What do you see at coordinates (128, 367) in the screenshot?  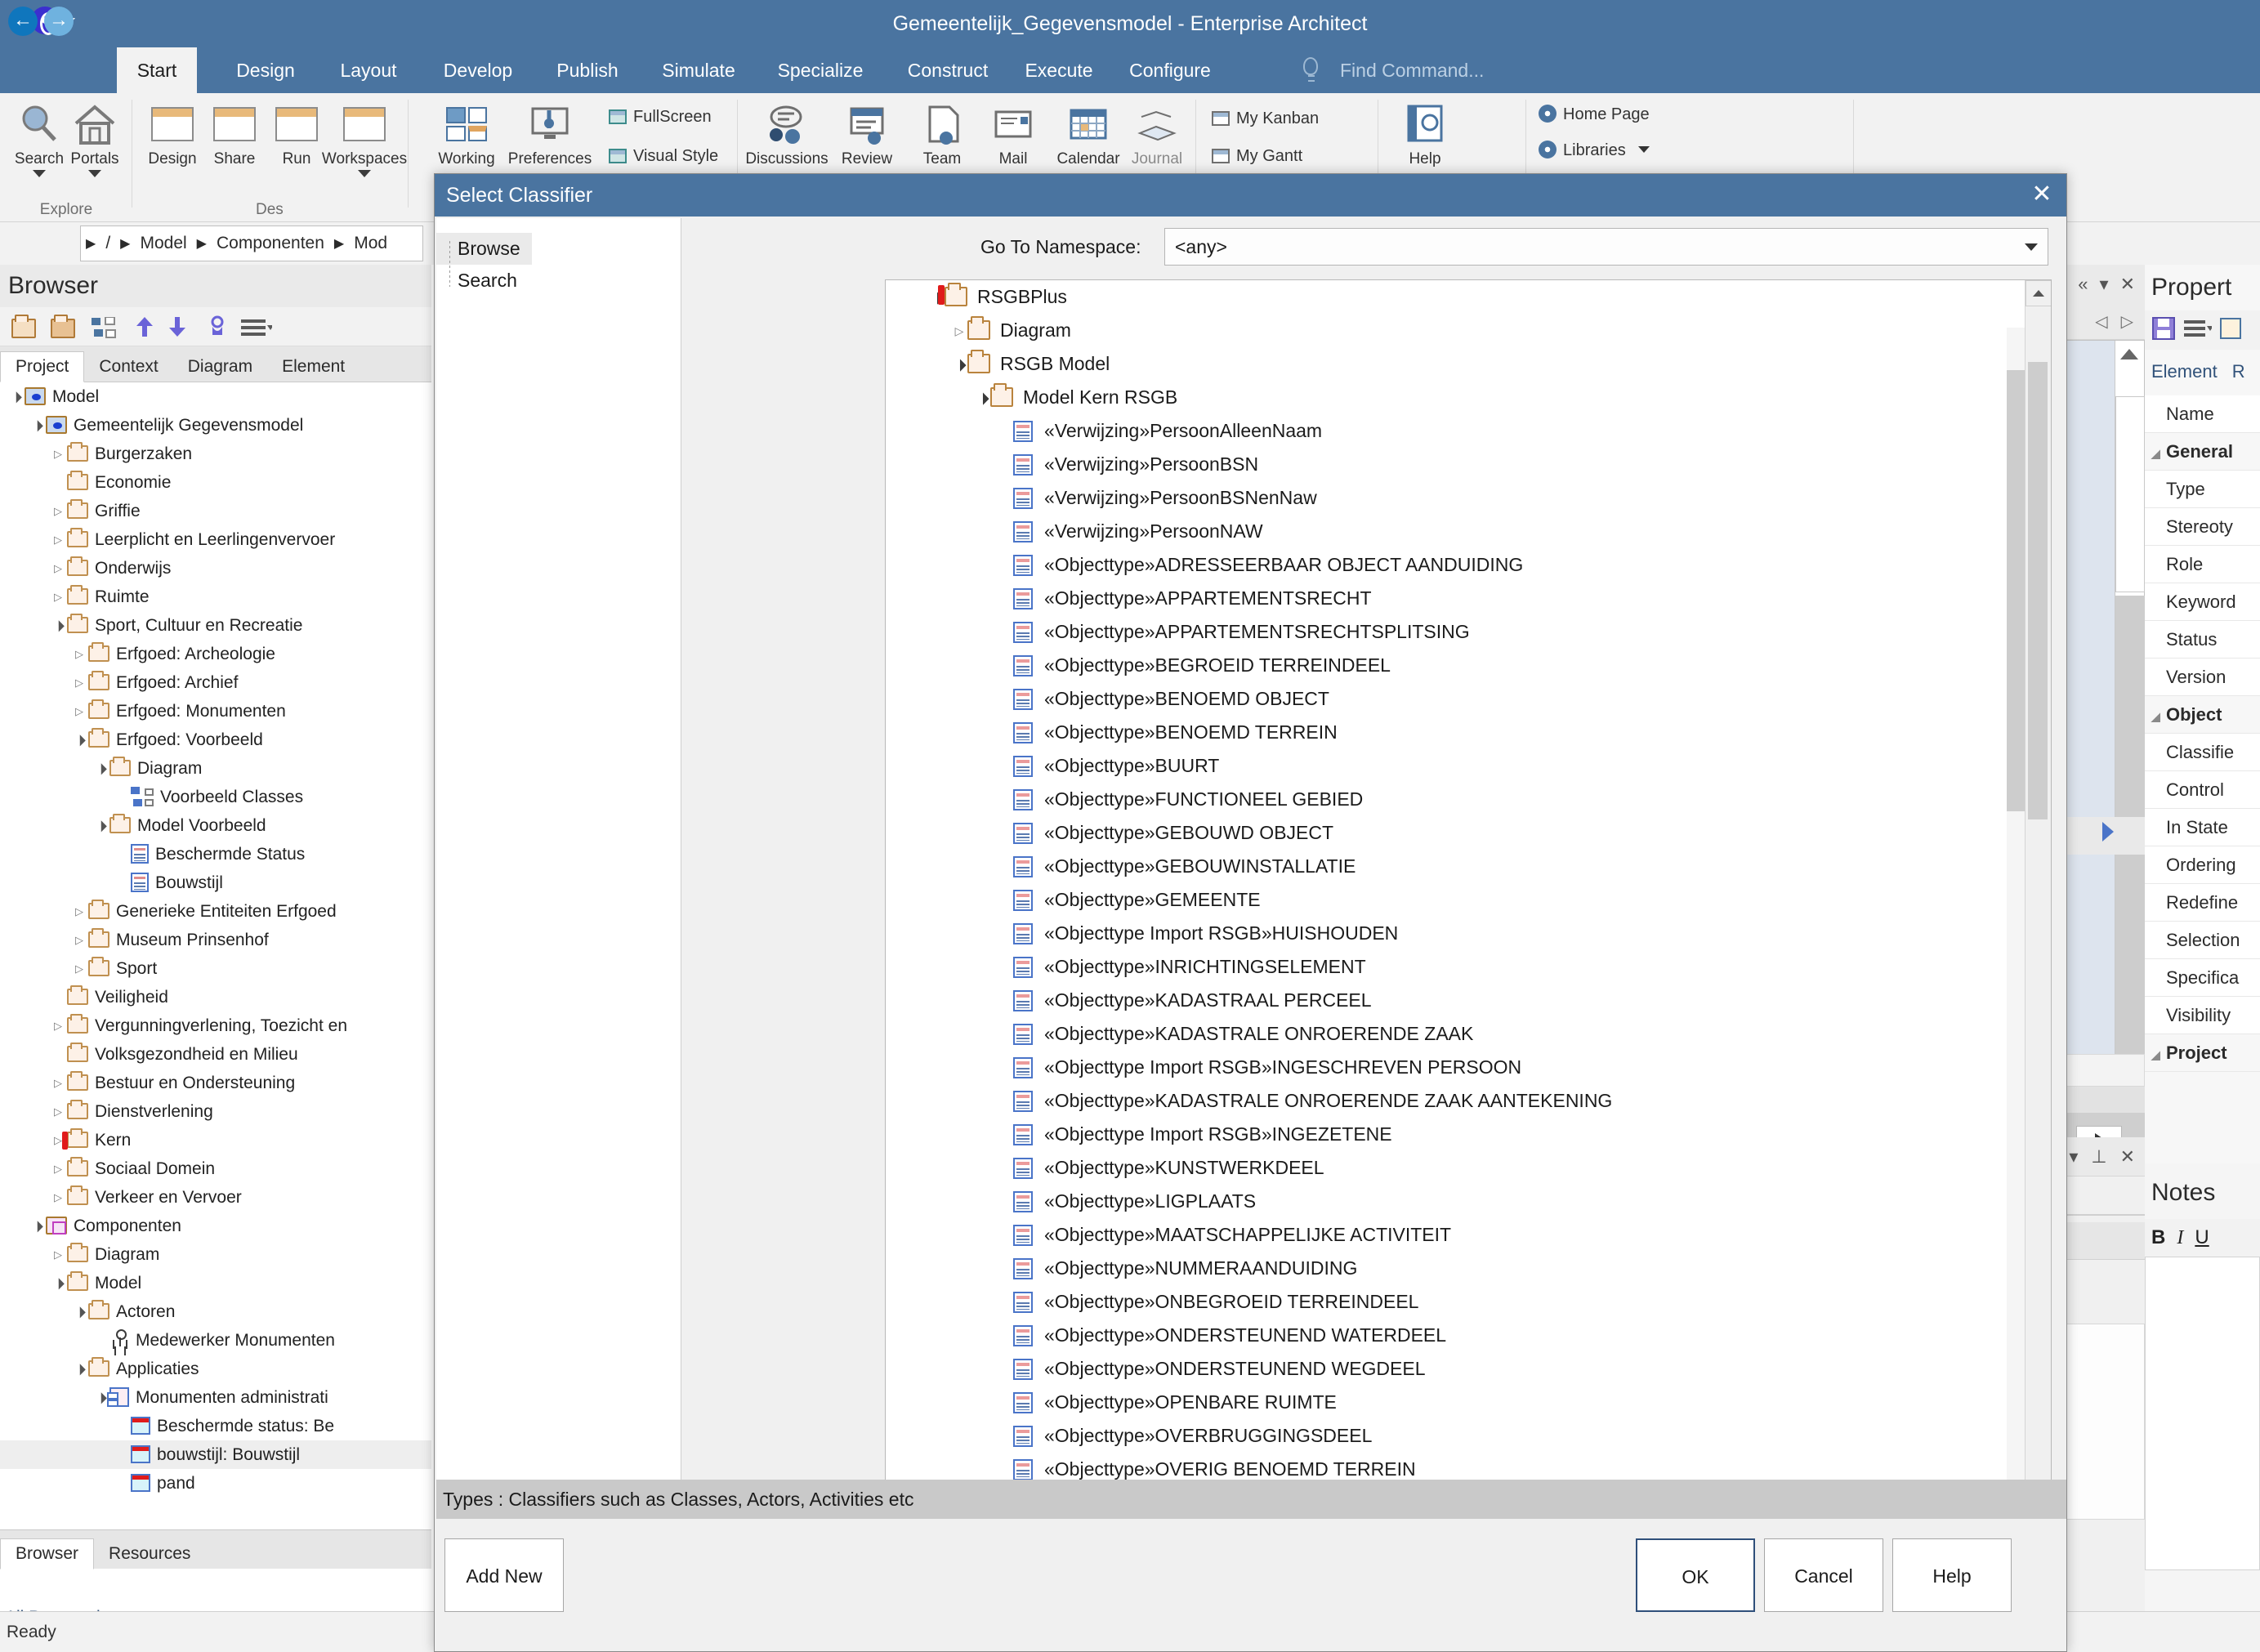 I see `browser-tab-context: Context` at bounding box center [128, 367].